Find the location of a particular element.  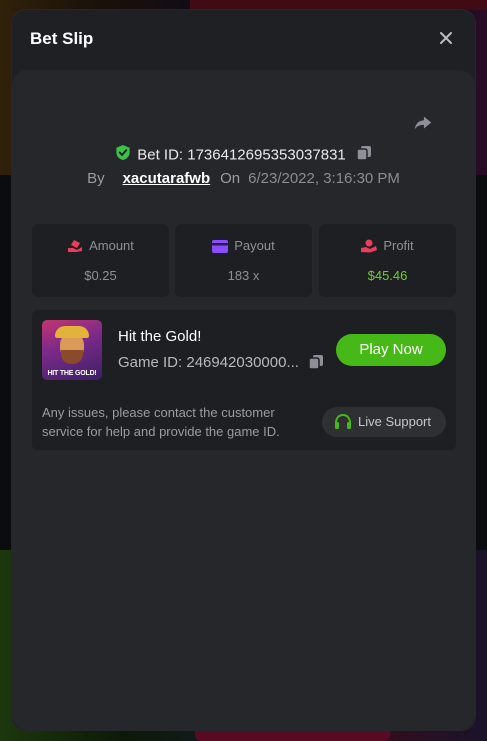

bet-stats: Amount $0.25 Payout 183 x Profit $45.46 is located at coordinates (244, 260).